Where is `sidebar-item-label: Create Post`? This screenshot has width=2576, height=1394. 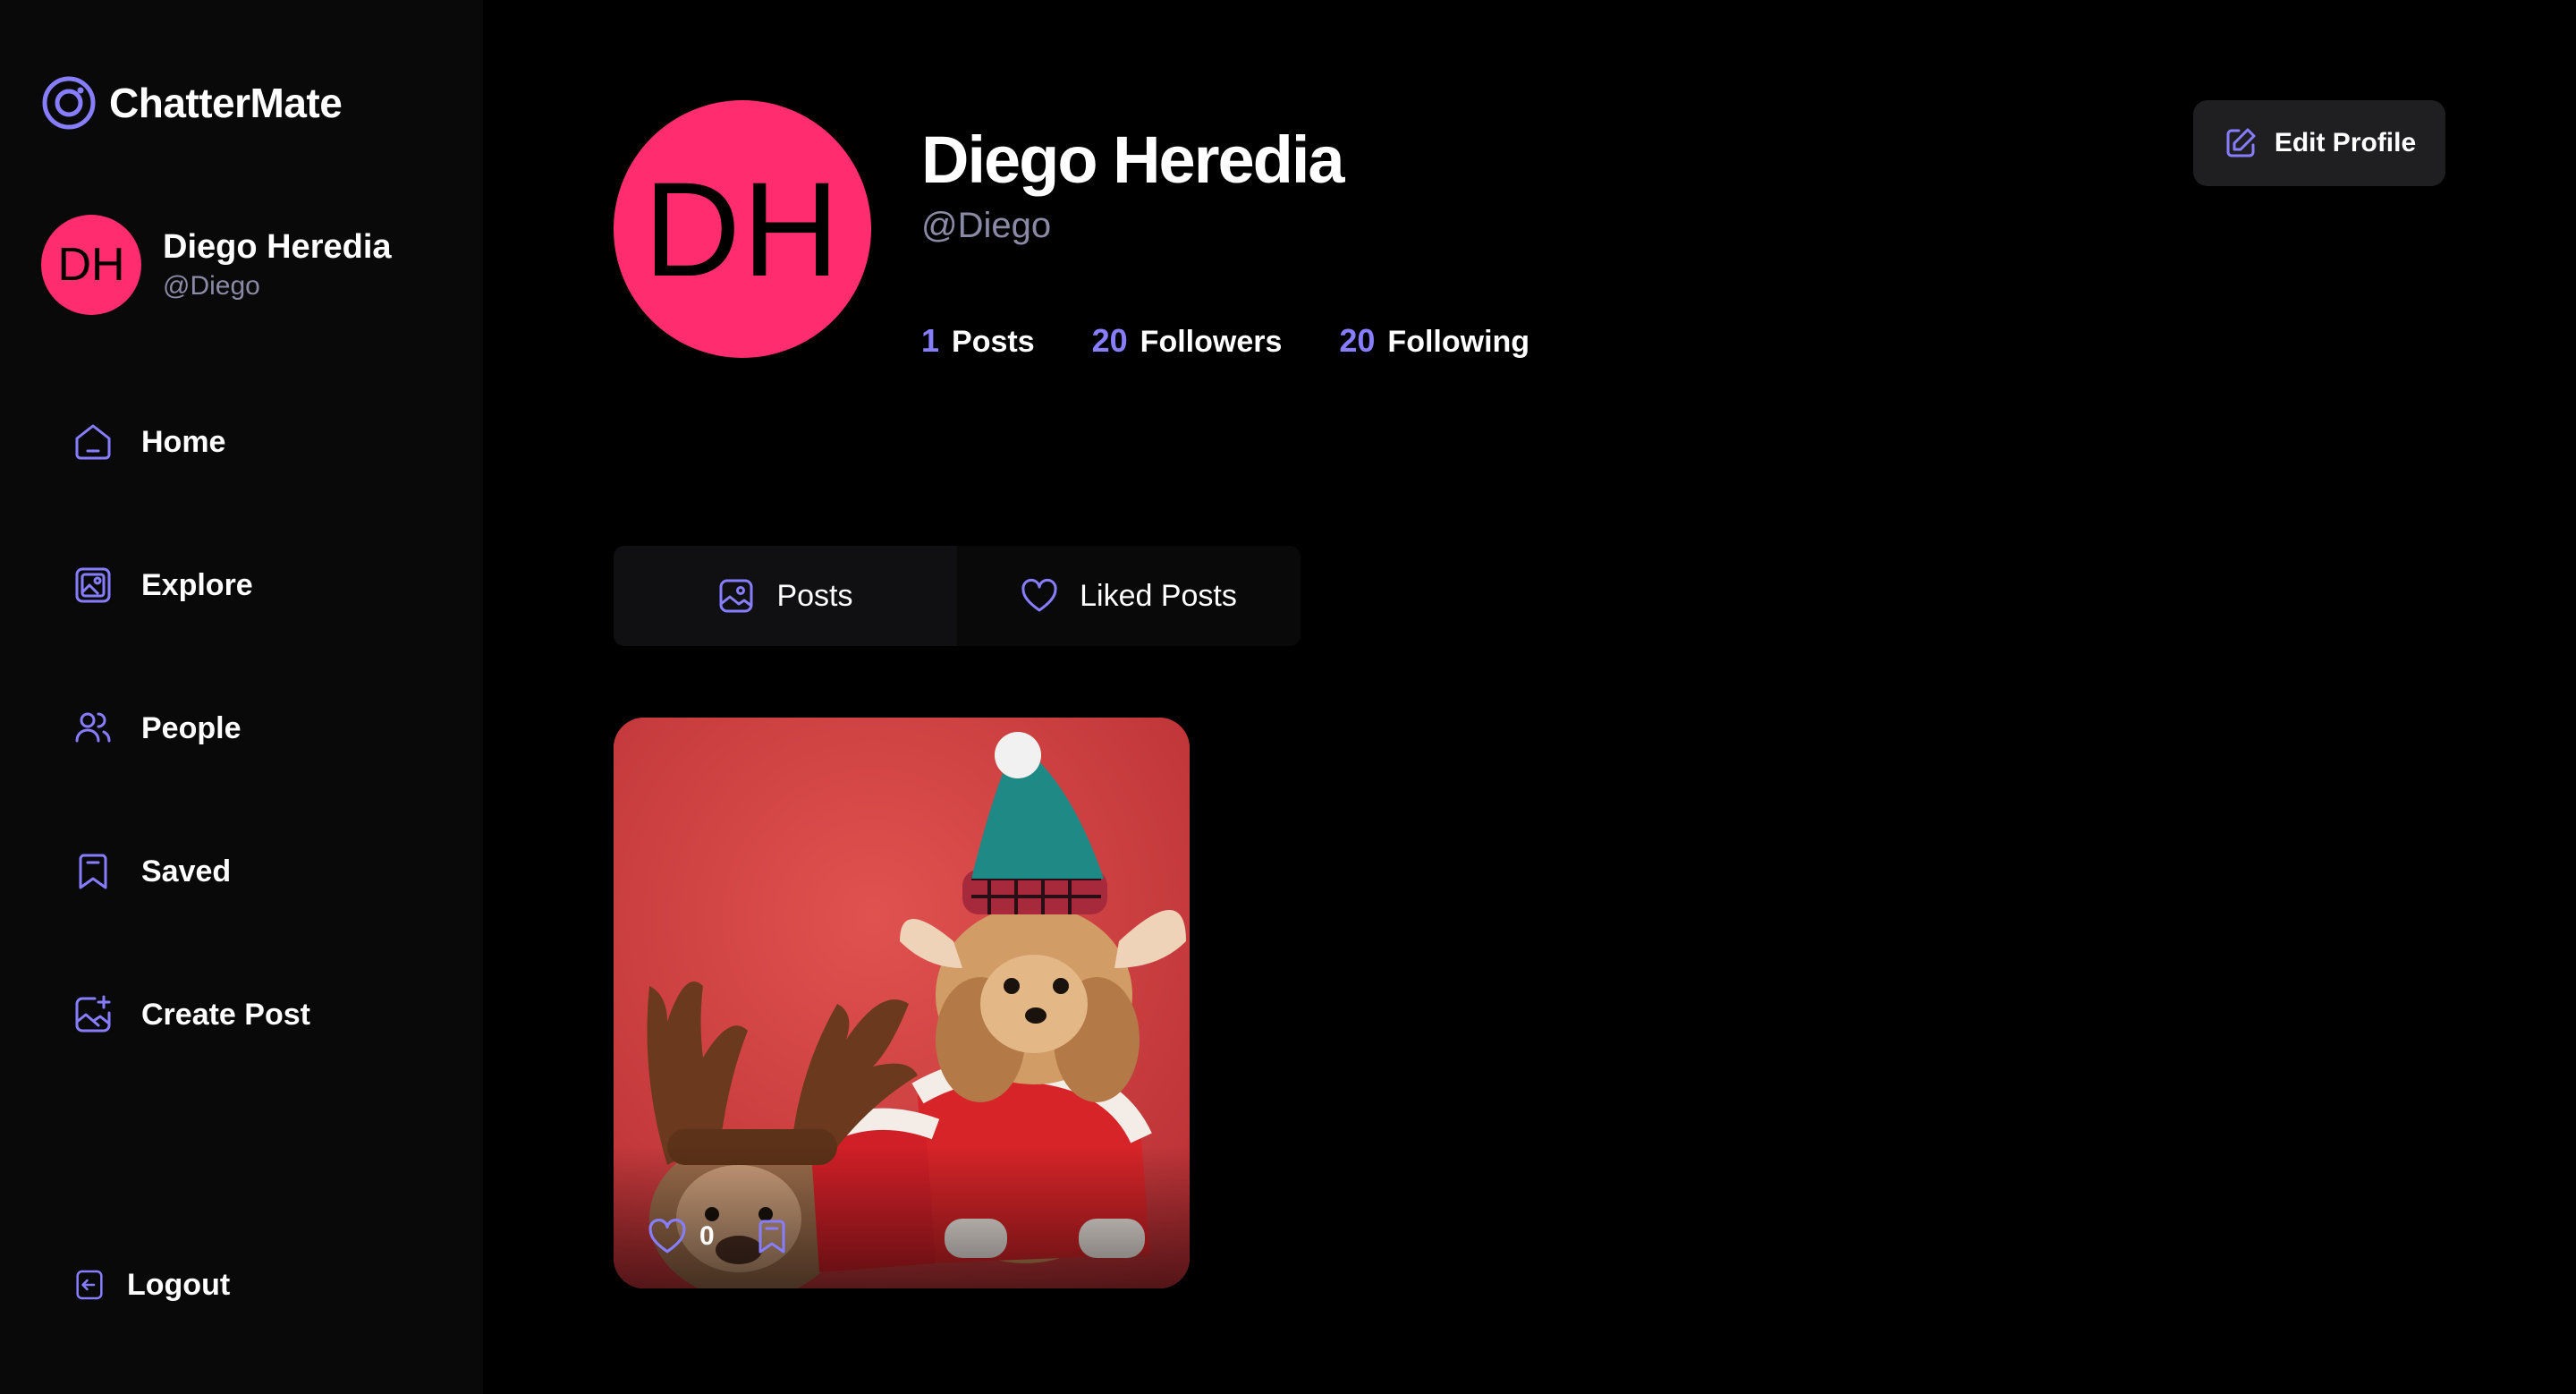 sidebar-item-label: Create Post is located at coordinates (225, 1015).